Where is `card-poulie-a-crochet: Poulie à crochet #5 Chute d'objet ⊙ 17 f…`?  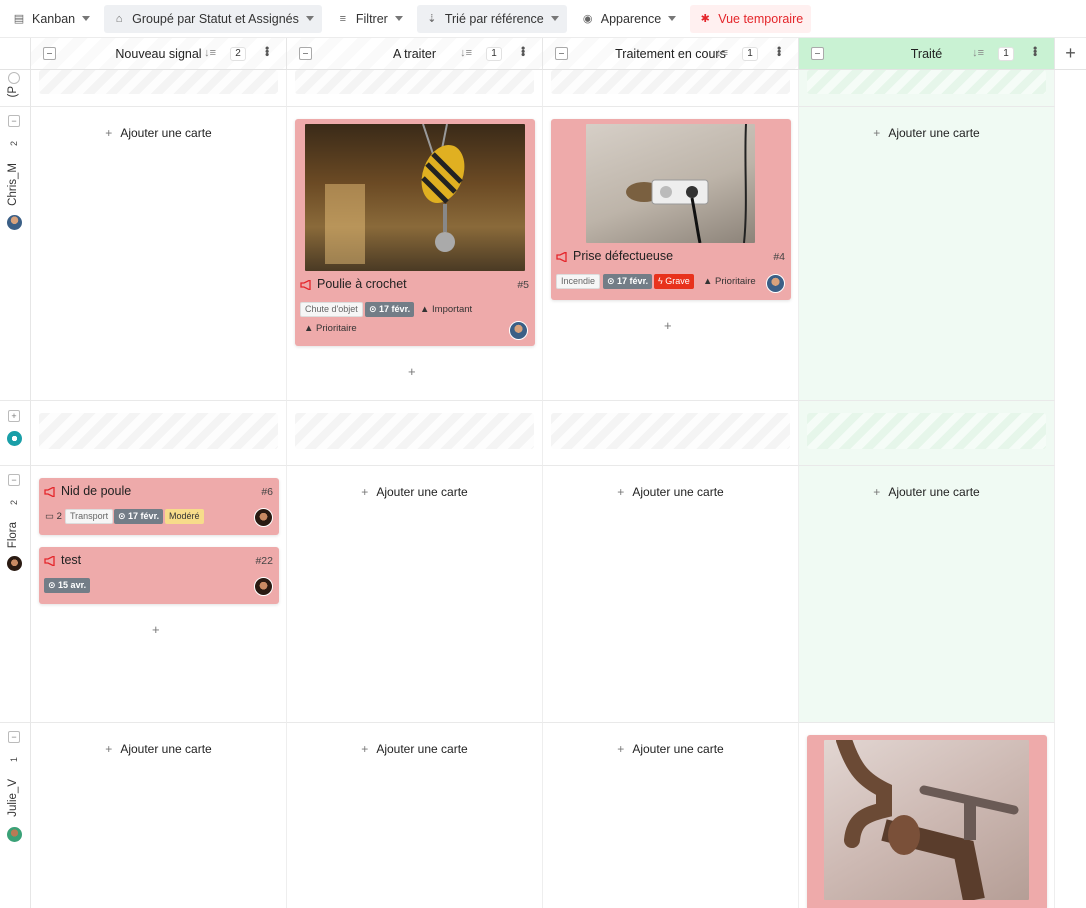
card-poulie-a-crochet: Poulie à crochet #5 Chute d'objet ⊙ 17 f… is located at coordinates (415, 232).